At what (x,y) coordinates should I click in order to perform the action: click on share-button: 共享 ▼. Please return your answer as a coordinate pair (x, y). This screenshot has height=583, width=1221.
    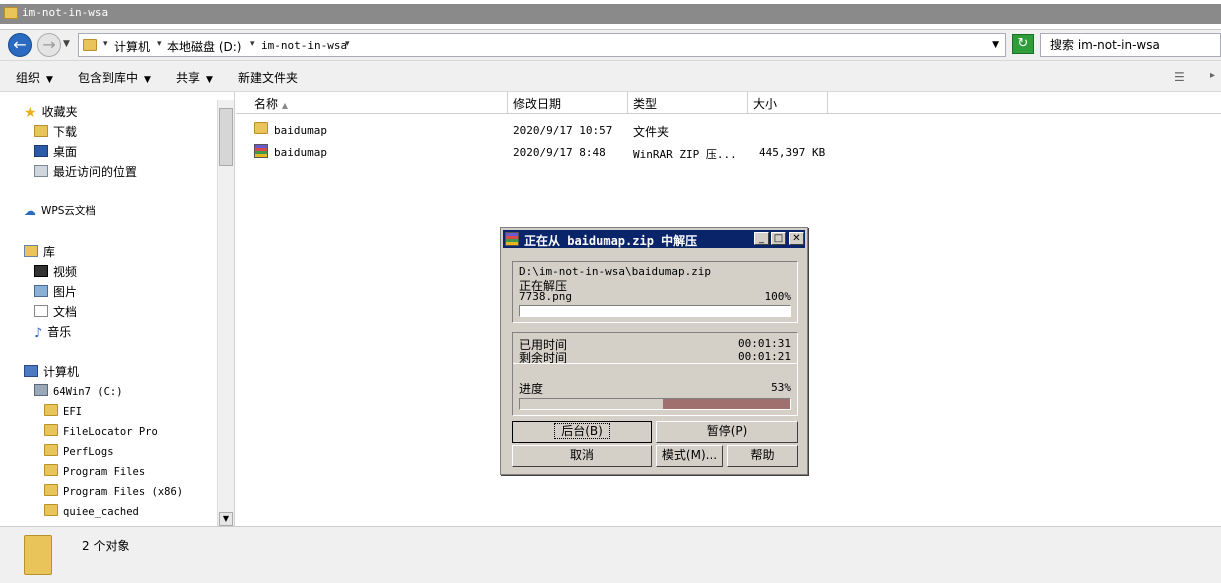
    Looking at the image, I should click on (194, 77).